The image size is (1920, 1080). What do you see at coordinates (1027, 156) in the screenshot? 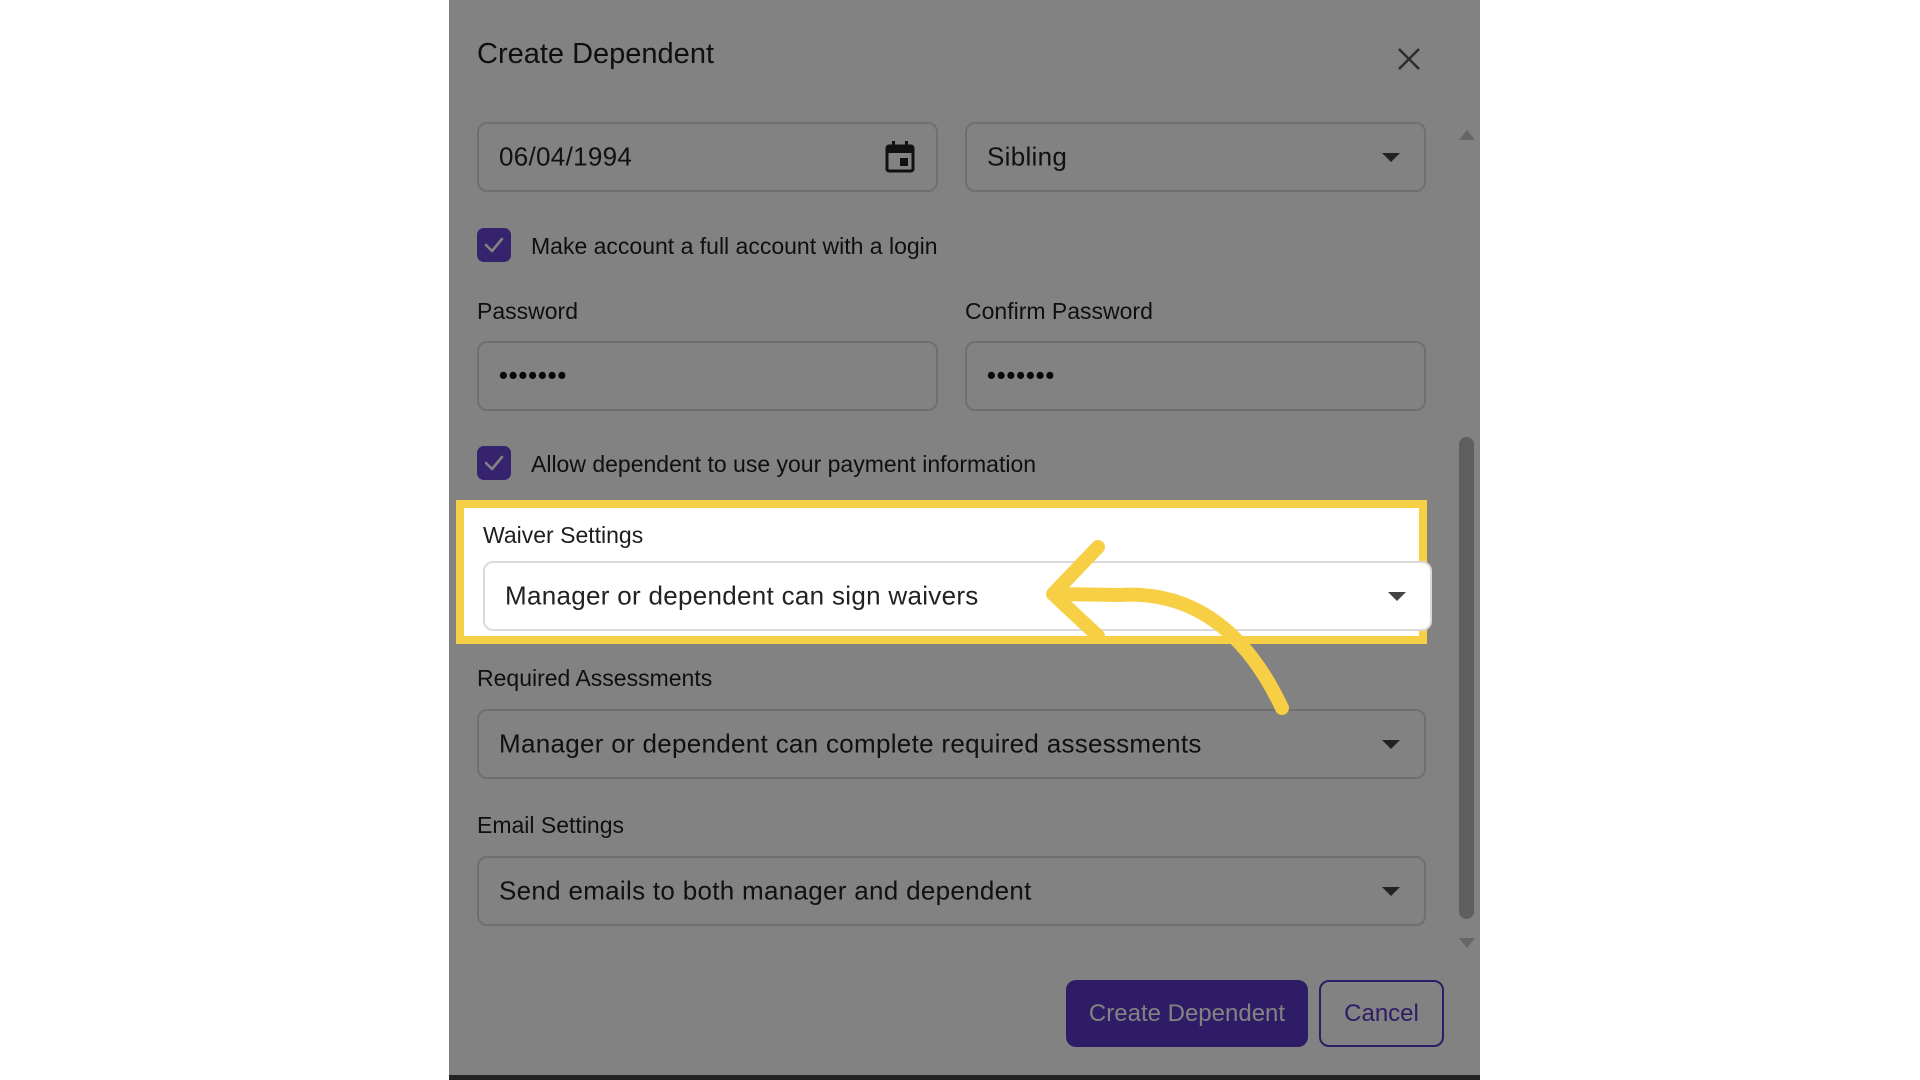
I see `relationship-value: Sibling` at bounding box center [1027, 156].